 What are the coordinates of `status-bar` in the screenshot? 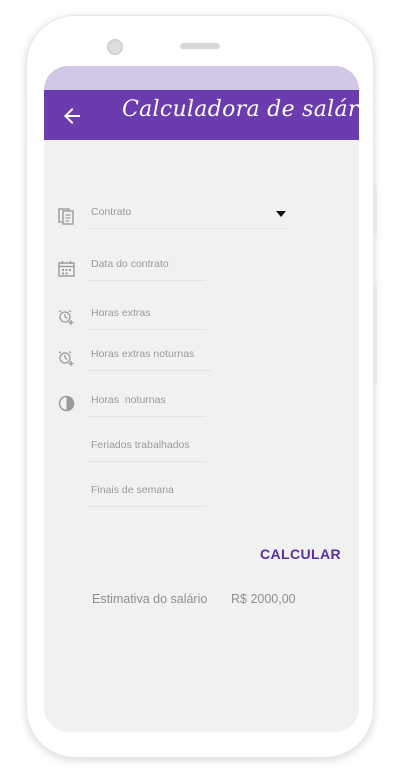 It's located at (201, 78).